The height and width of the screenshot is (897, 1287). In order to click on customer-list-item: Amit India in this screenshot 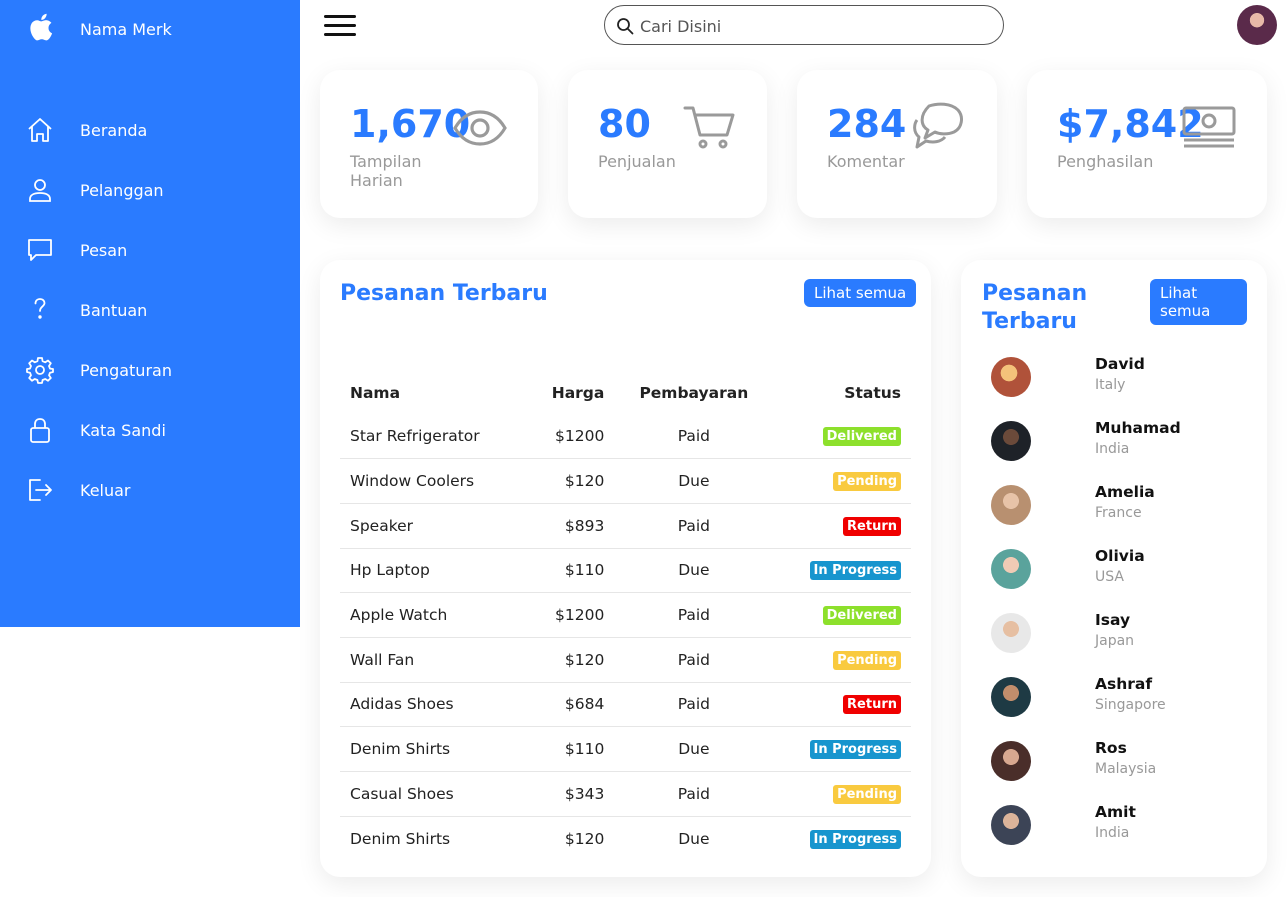, I will do `click(1121, 829)`.